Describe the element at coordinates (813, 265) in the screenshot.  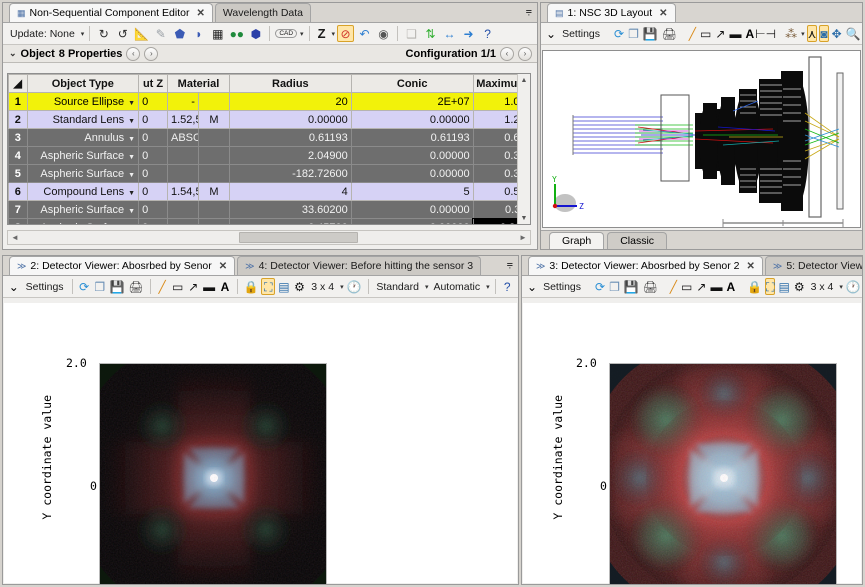
I see `tab-detector-viewer-5: ≫ 5: Detector Viewer: Before hitting` at that location.